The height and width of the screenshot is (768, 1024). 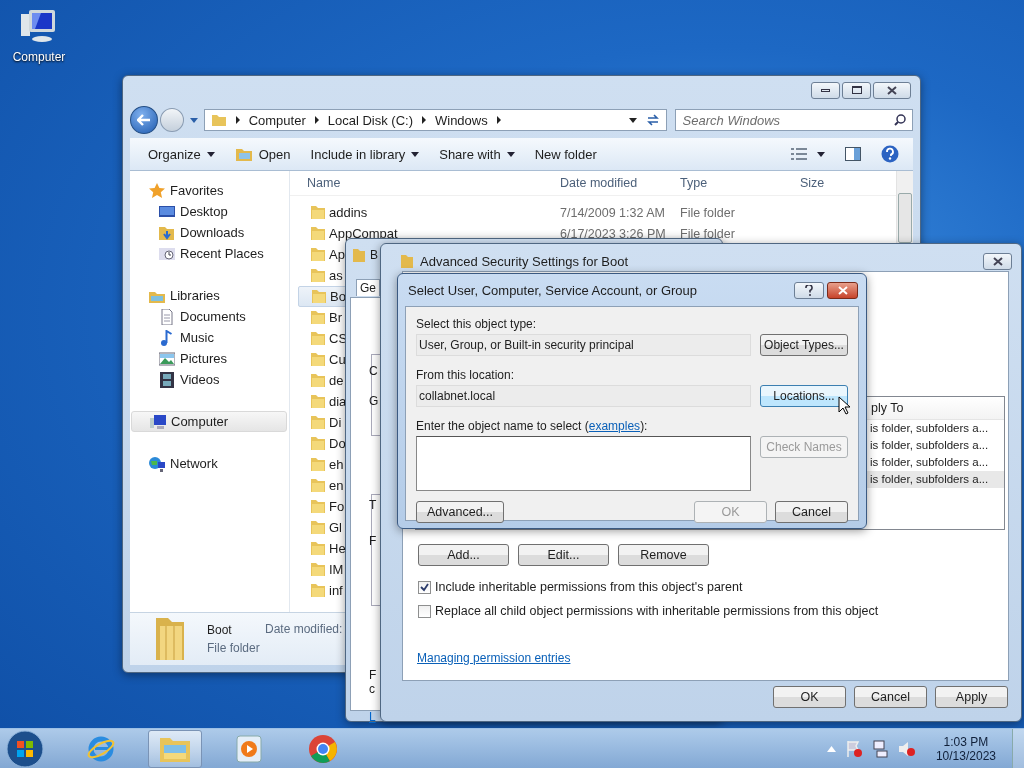 What do you see at coordinates (234, 648) in the screenshot?
I see `item-type: File folder` at bounding box center [234, 648].